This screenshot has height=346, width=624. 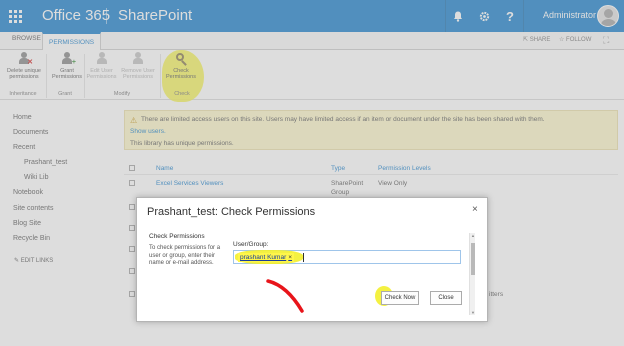 What do you see at coordinates (400, 298) in the screenshot?
I see `check-now-button: Check Now` at bounding box center [400, 298].